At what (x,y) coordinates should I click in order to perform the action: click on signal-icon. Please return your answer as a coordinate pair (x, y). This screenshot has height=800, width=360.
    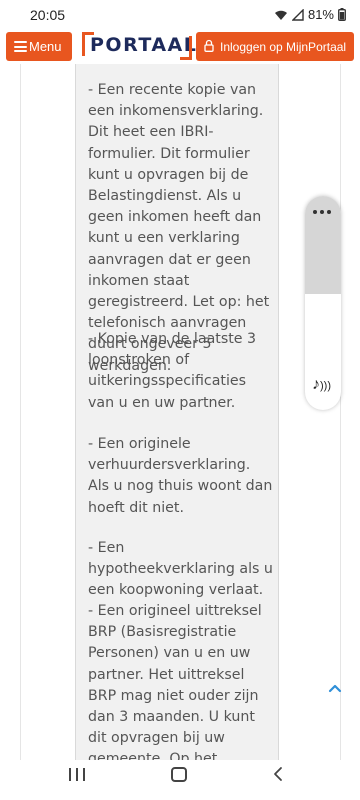
    Looking at the image, I should click on (297, 14).